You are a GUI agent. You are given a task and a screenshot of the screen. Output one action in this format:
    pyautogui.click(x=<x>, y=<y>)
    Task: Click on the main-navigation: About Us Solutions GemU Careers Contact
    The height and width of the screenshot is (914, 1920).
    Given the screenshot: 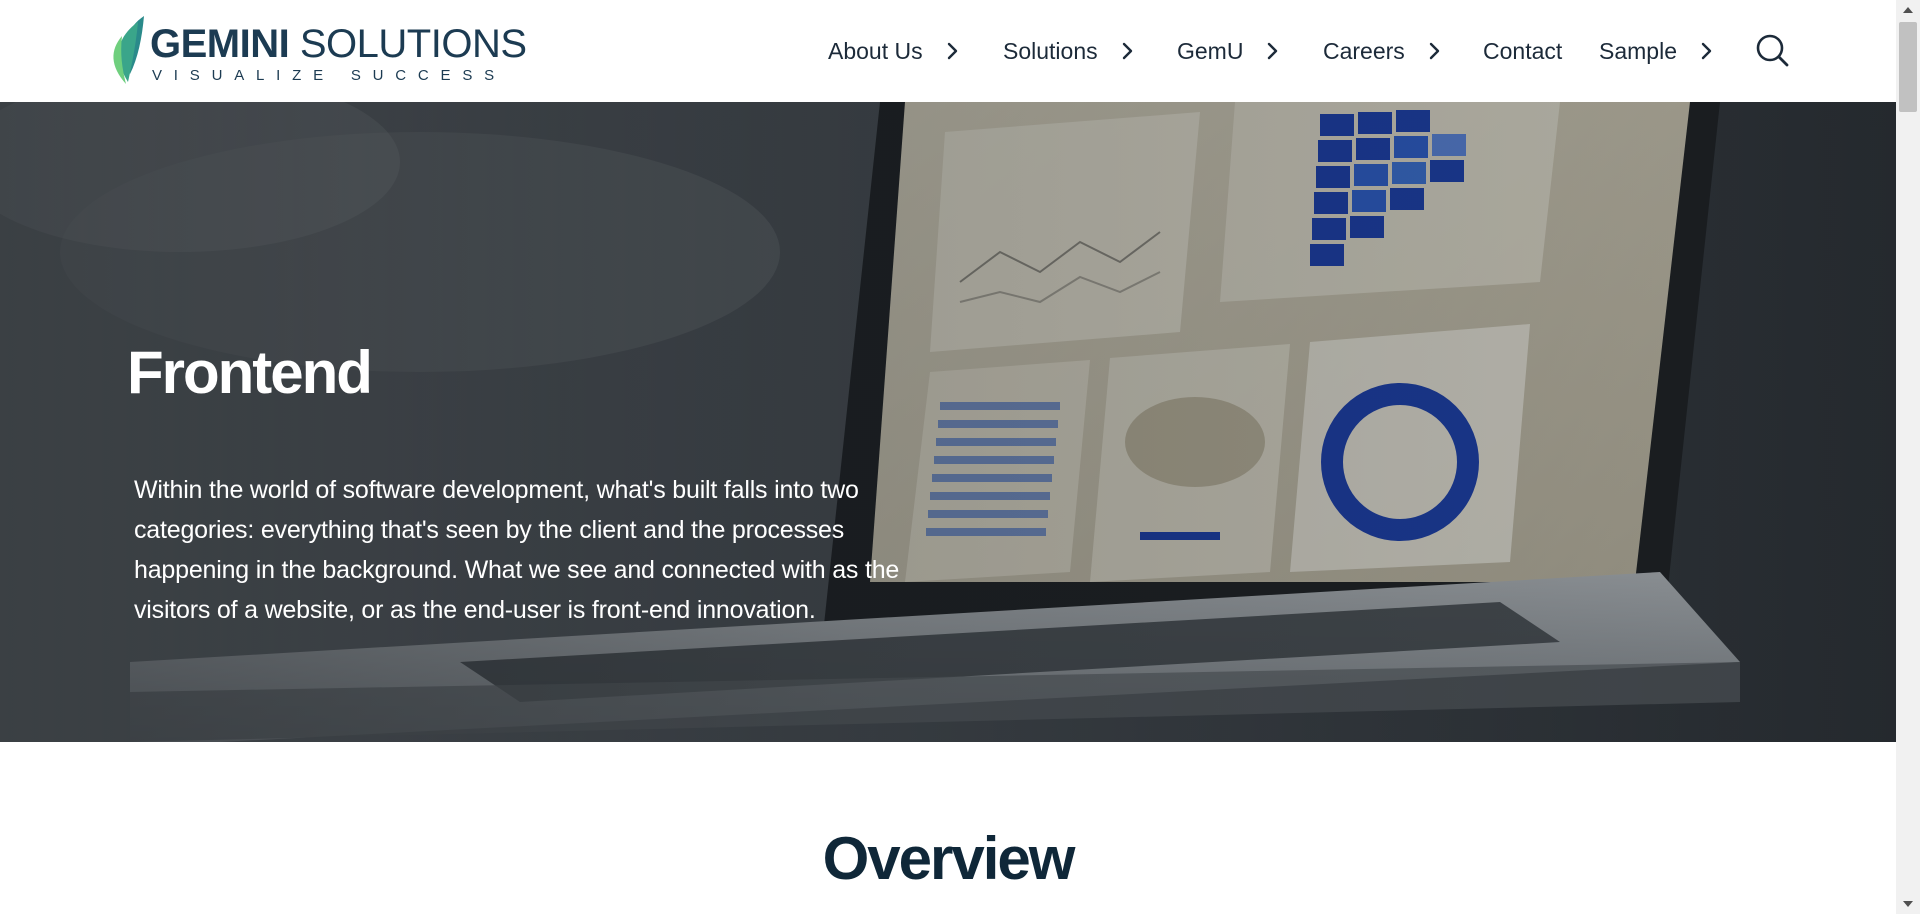 What is the action you would take?
    pyautogui.click(x=948, y=51)
    